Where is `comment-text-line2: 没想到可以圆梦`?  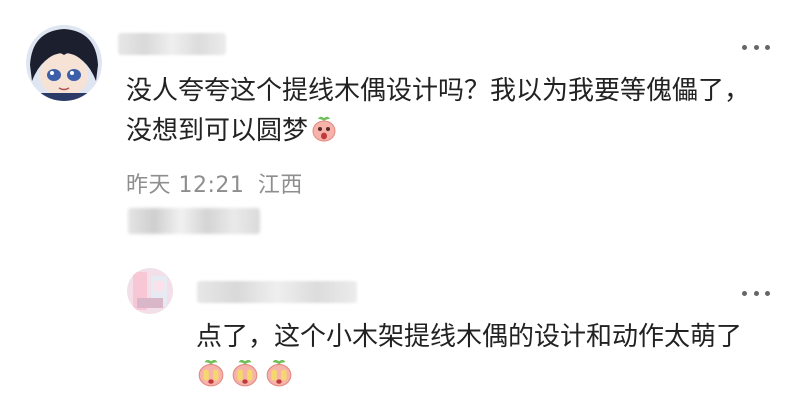 comment-text-line2: 没想到可以圆梦 is located at coordinates (232, 131).